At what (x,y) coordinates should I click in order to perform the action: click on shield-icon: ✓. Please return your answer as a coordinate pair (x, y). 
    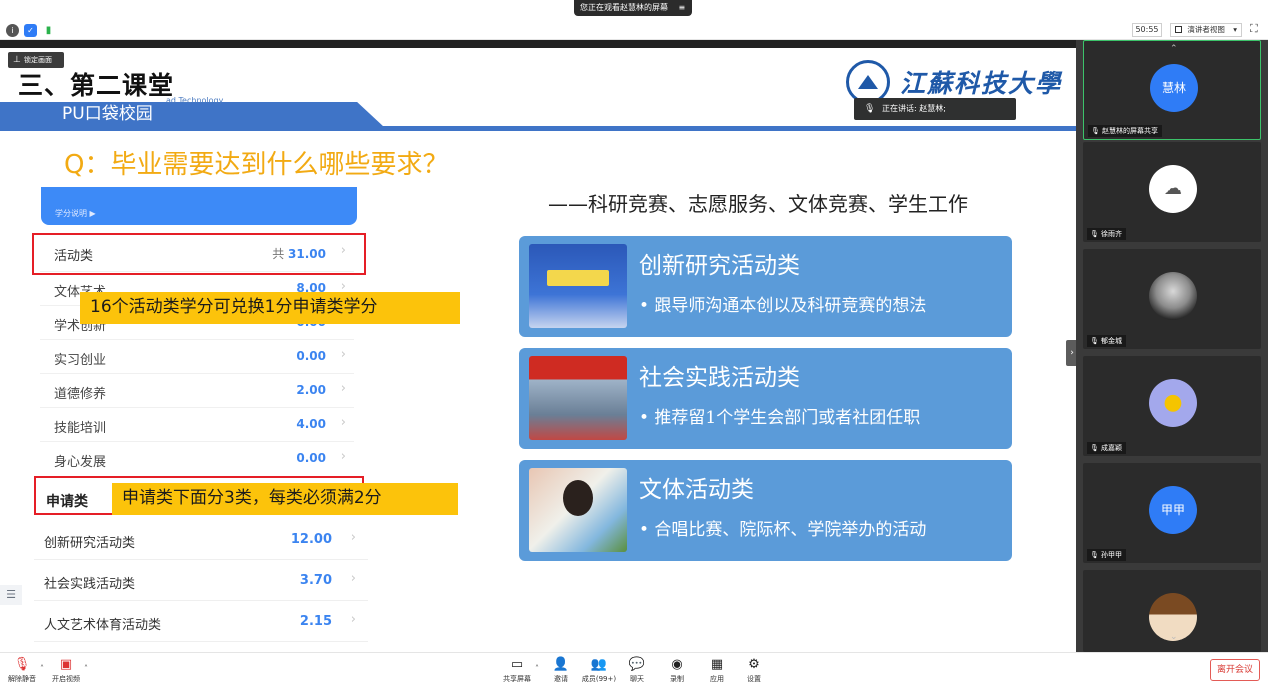
    Looking at the image, I should click on (30, 30).